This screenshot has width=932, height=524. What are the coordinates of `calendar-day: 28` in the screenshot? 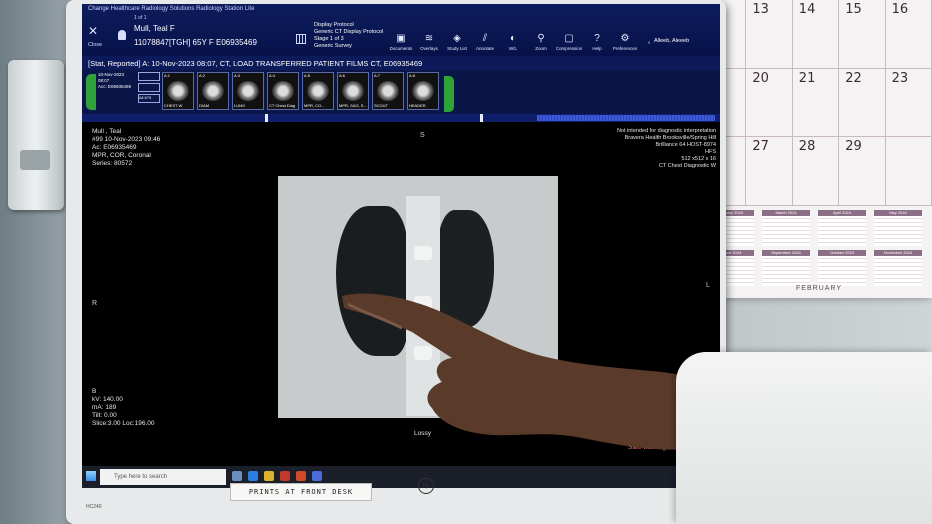 It's located at (816, 171).